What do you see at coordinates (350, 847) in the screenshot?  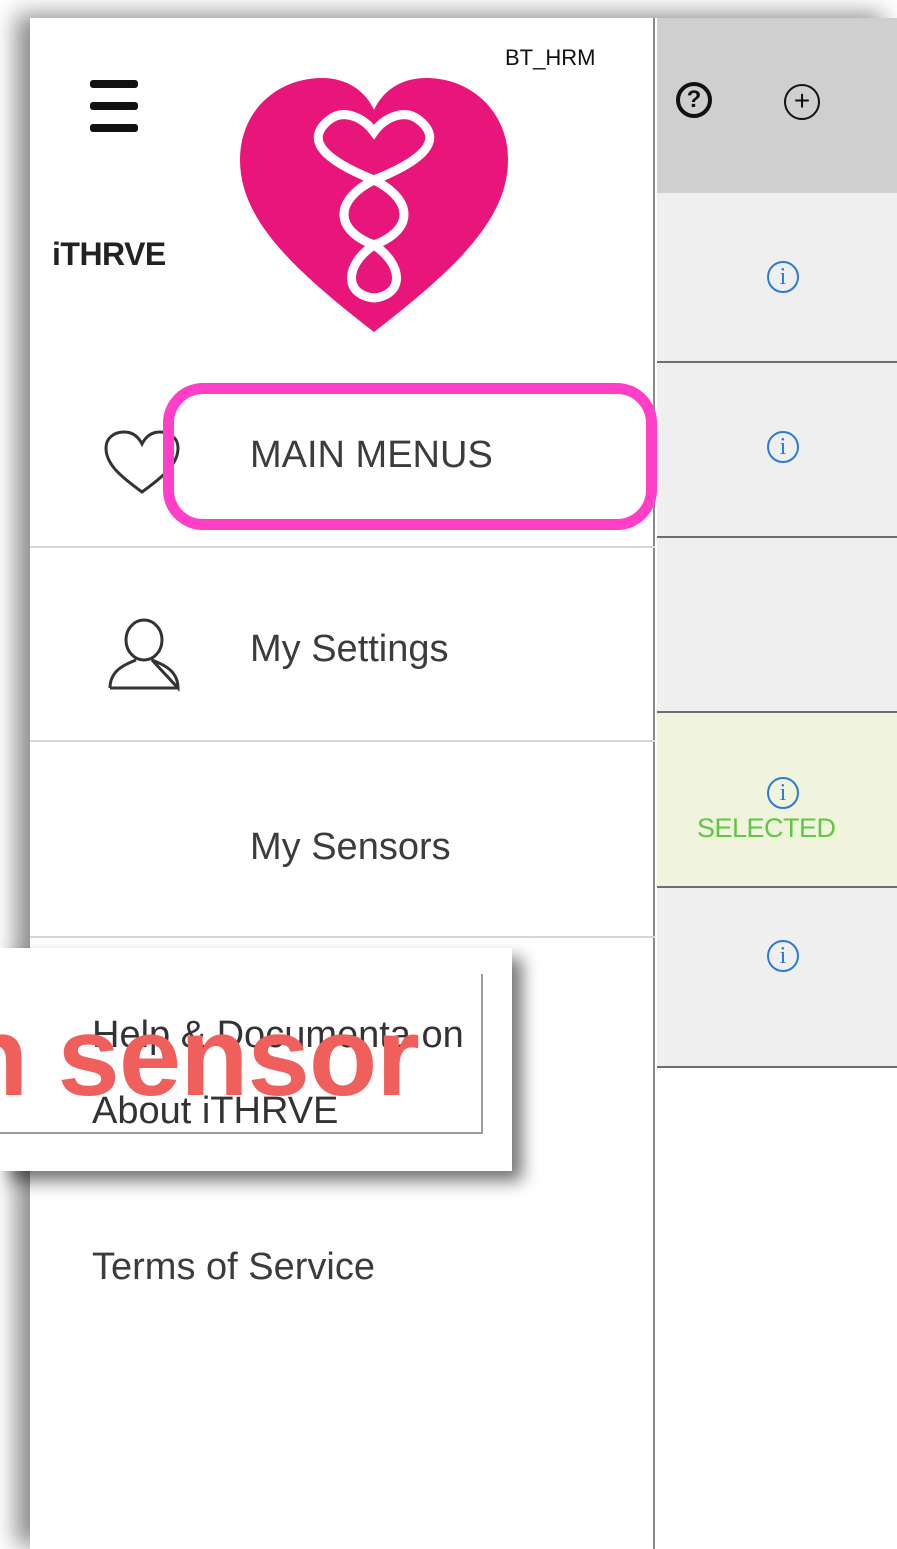 I see `menu-label-my-sensors: My Sensors` at bounding box center [350, 847].